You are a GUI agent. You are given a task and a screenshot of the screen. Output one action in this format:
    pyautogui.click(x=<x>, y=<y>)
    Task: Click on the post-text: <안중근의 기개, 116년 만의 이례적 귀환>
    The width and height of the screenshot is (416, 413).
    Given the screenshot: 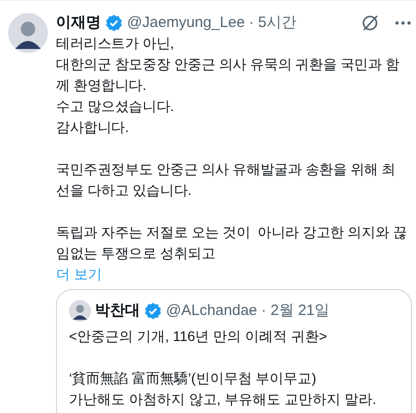 What is the action you would take?
    pyautogui.click(x=198, y=336)
    